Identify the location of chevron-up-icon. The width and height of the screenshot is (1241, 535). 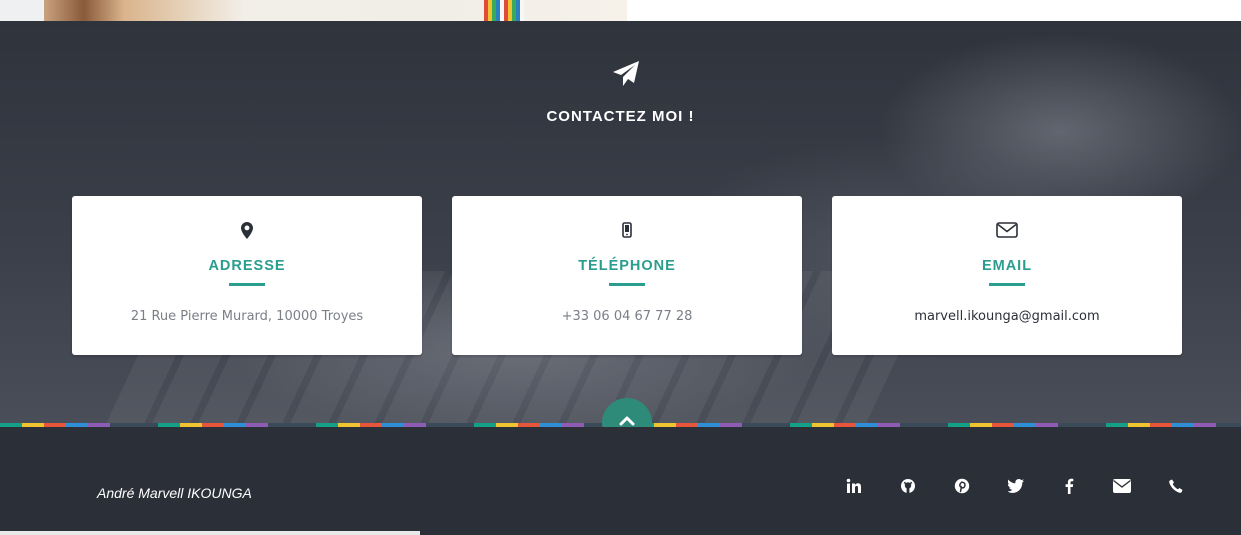
(627, 421).